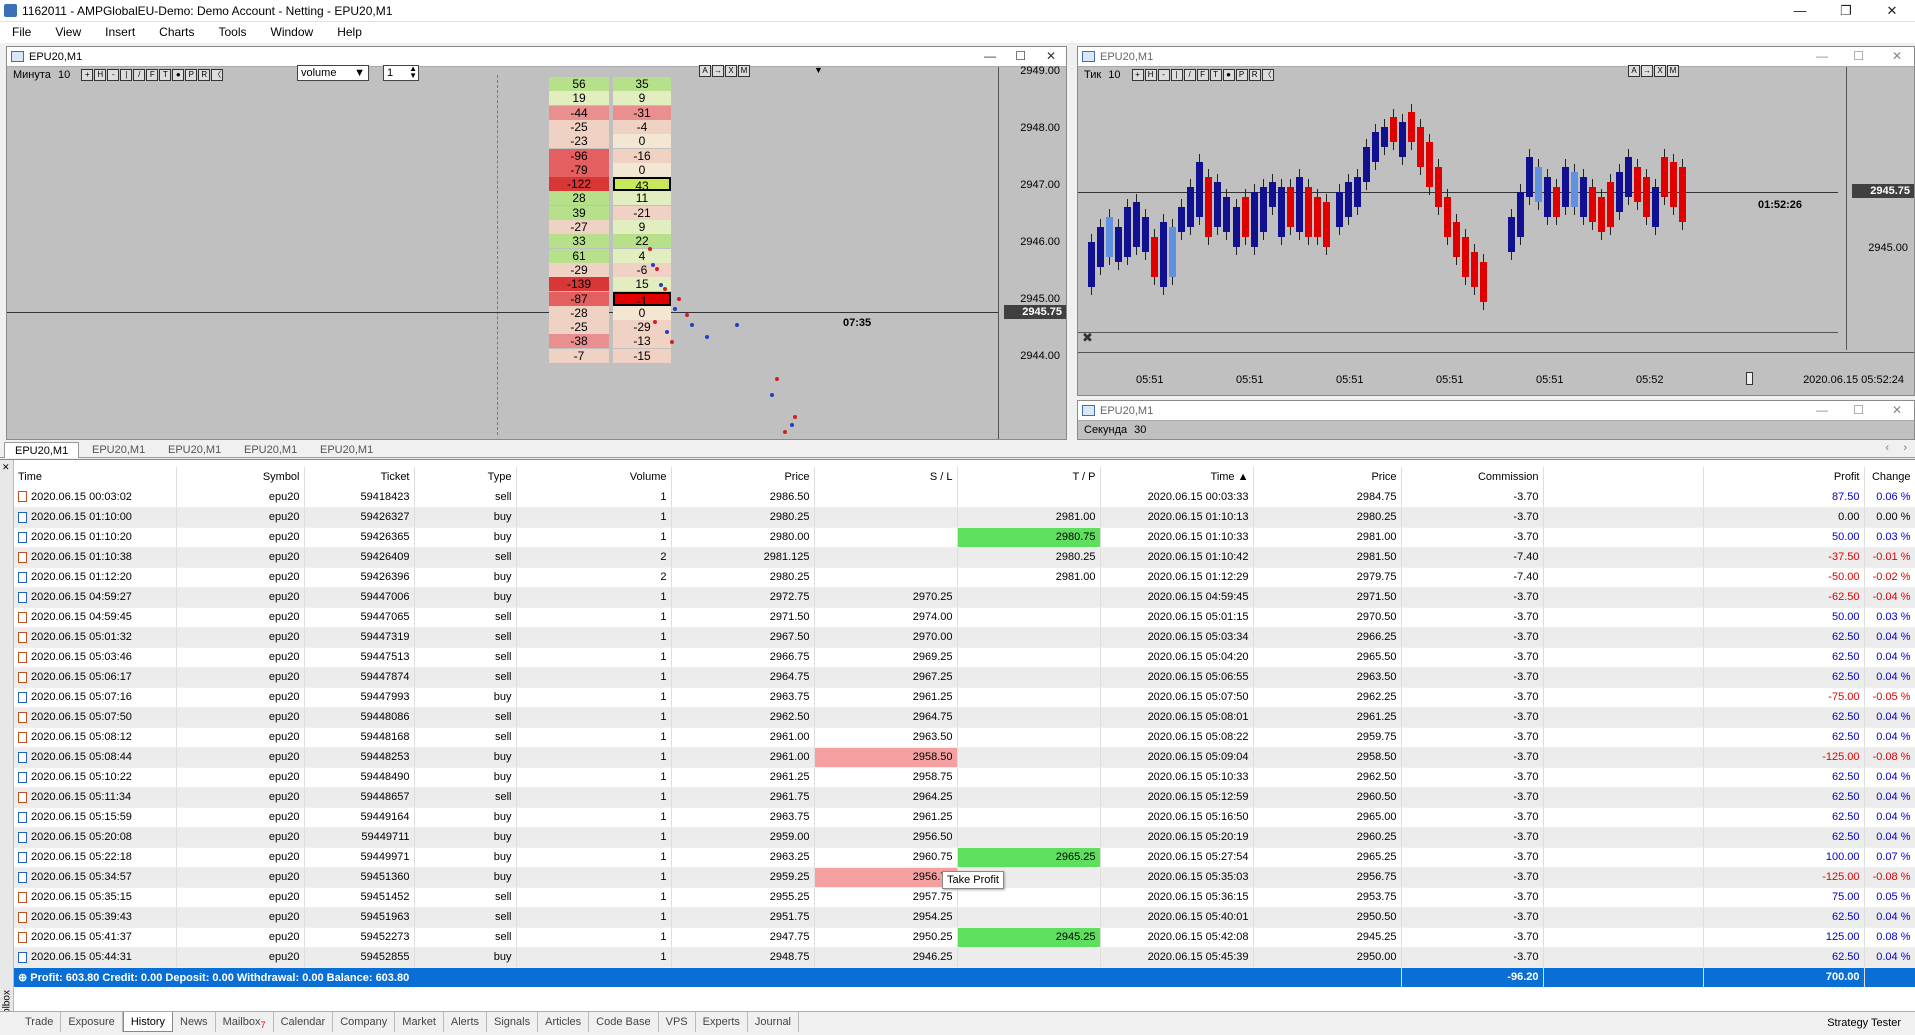 The height and width of the screenshot is (1035, 1915). Describe the element at coordinates (579, 84) in the screenshot. I see `dom-left-cell: 56` at that location.